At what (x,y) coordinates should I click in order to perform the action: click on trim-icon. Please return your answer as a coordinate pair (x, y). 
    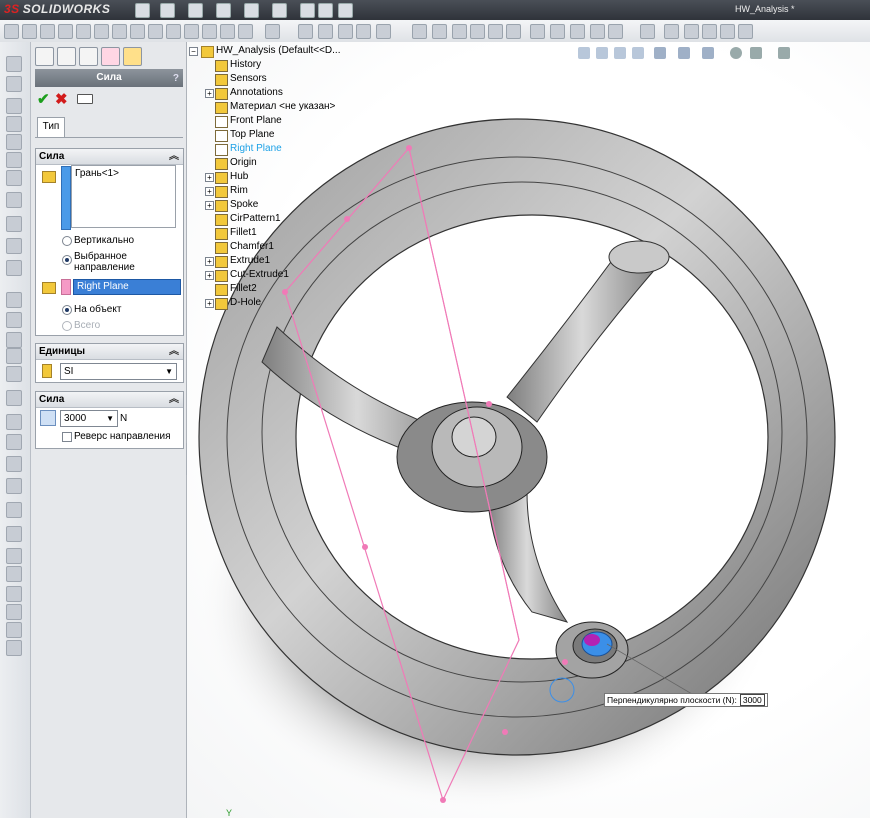
    Looking at the image, I should click on (14, 340).